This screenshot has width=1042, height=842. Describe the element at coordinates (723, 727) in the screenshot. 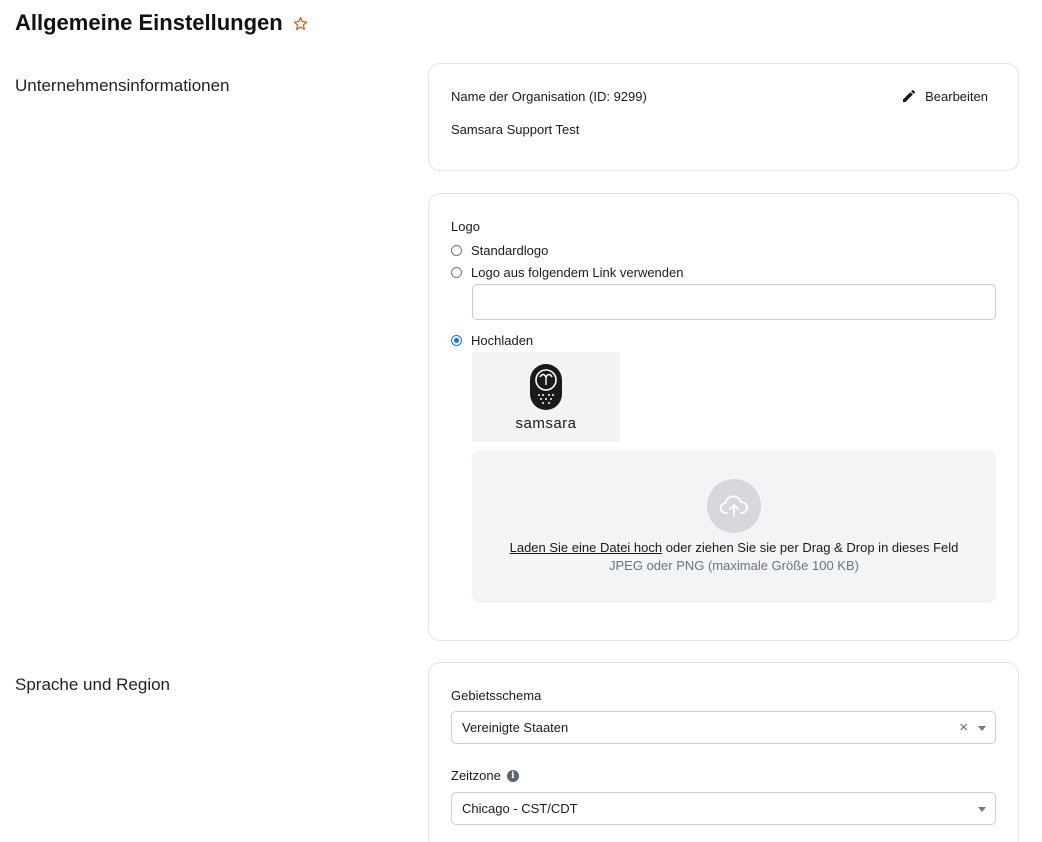

I see `locale-select: Vereinigte Staaten ×` at that location.